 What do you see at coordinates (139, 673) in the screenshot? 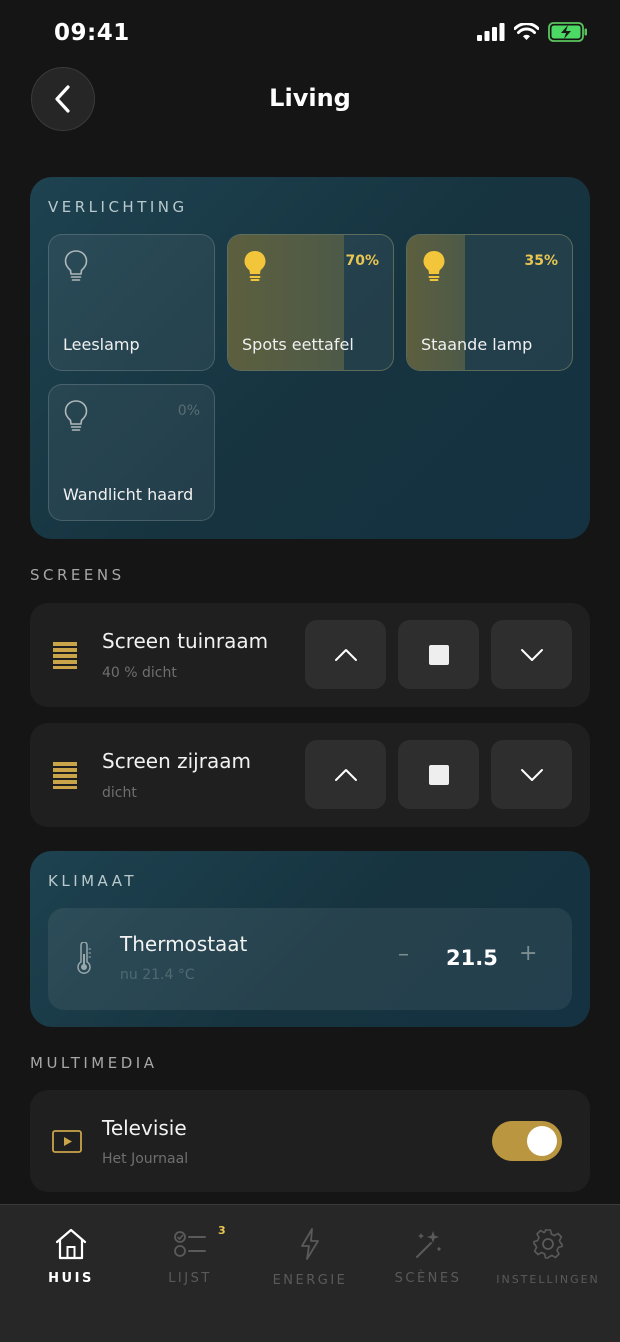
I see `screen-status: 40 % dicht` at bounding box center [139, 673].